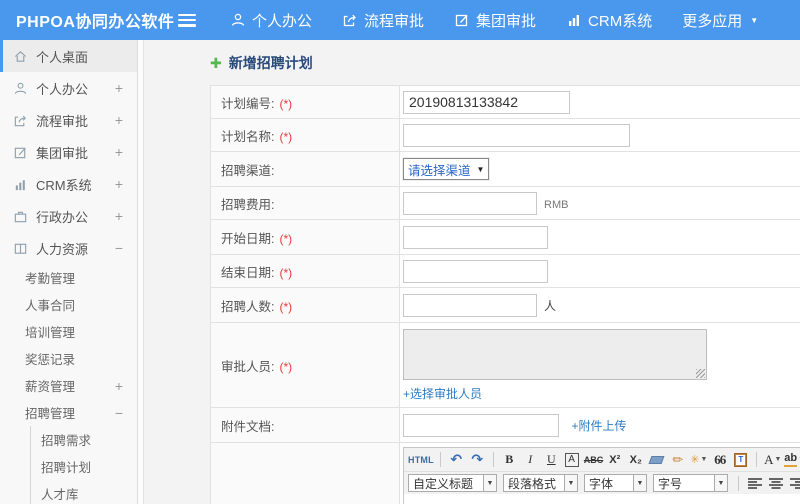 The height and width of the screenshot is (504, 800). I want to click on underline-button: U, so click(551, 459).